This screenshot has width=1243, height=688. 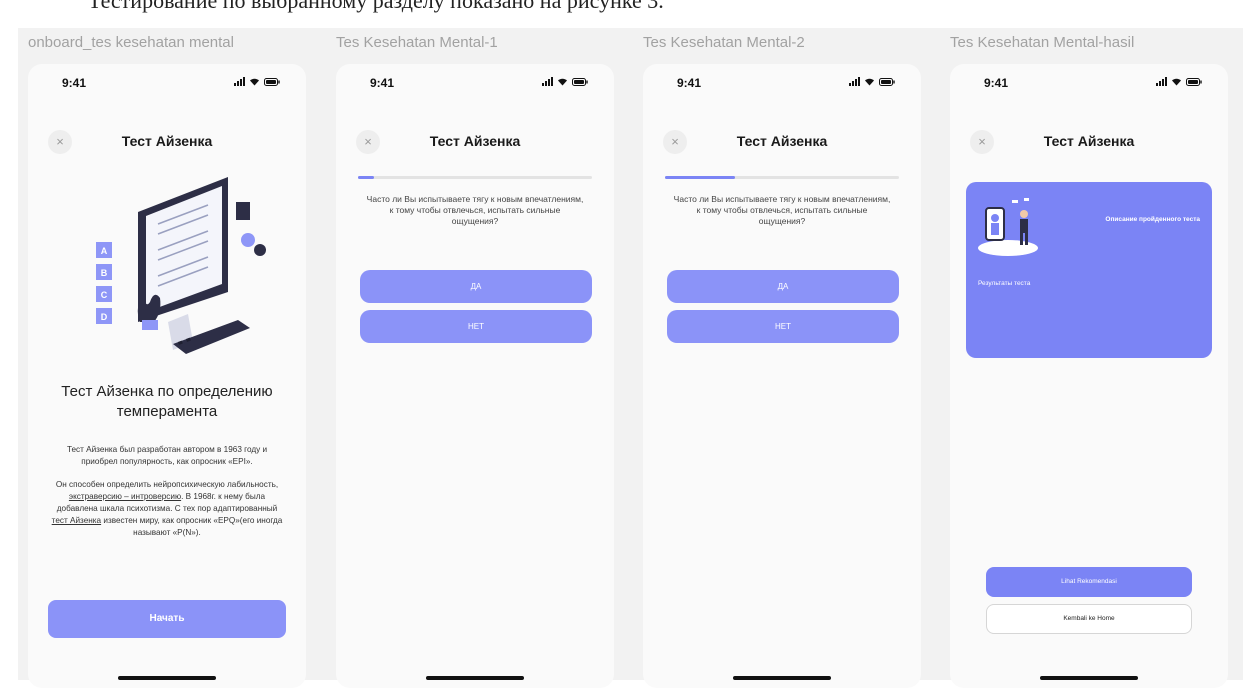 What do you see at coordinates (131, 42) in the screenshot?
I see `frame-label: onboard_tes kesehatan mental` at bounding box center [131, 42].